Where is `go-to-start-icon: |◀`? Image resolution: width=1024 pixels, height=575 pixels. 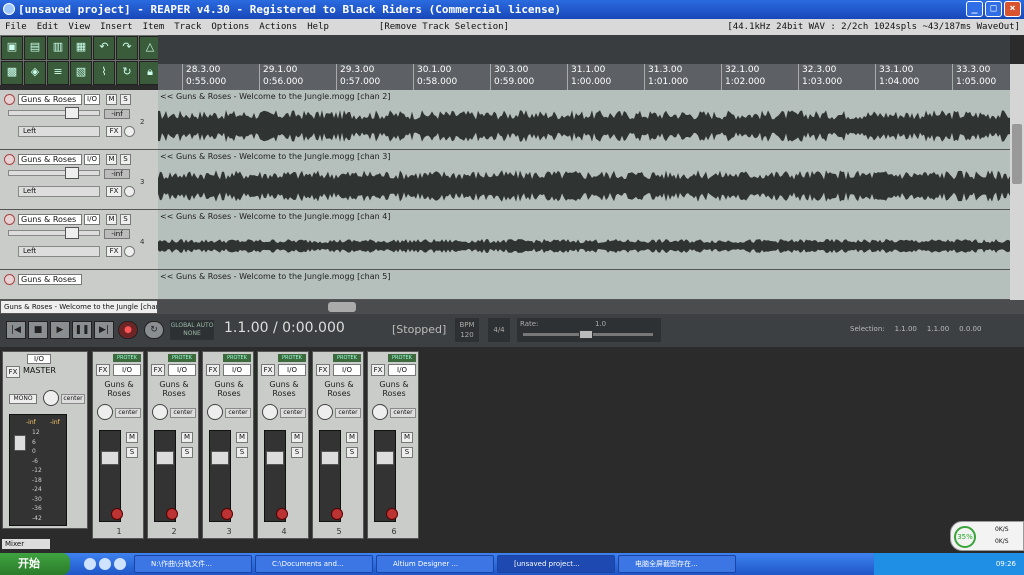
go-to-start-icon: |◀ is located at coordinates (16, 330).